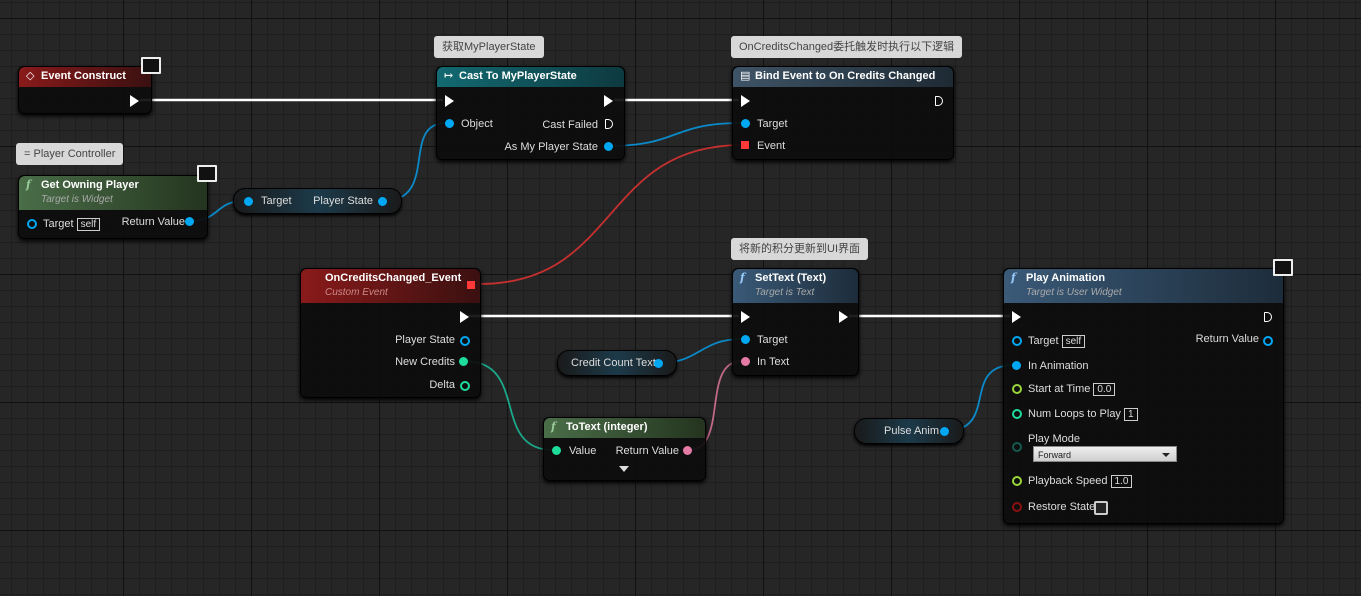 This screenshot has width=1361, height=596. What do you see at coordinates (1058, 366) in the screenshot?
I see `pin-label: In Animation` at bounding box center [1058, 366].